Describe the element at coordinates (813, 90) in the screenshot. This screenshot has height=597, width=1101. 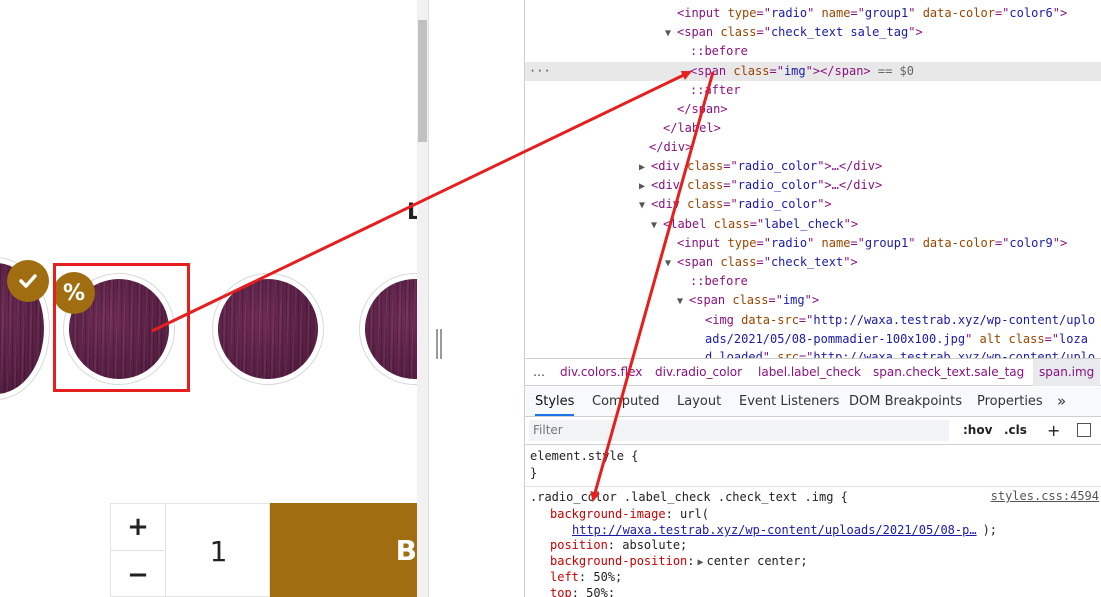
I see `dom-node: ::after` at that location.